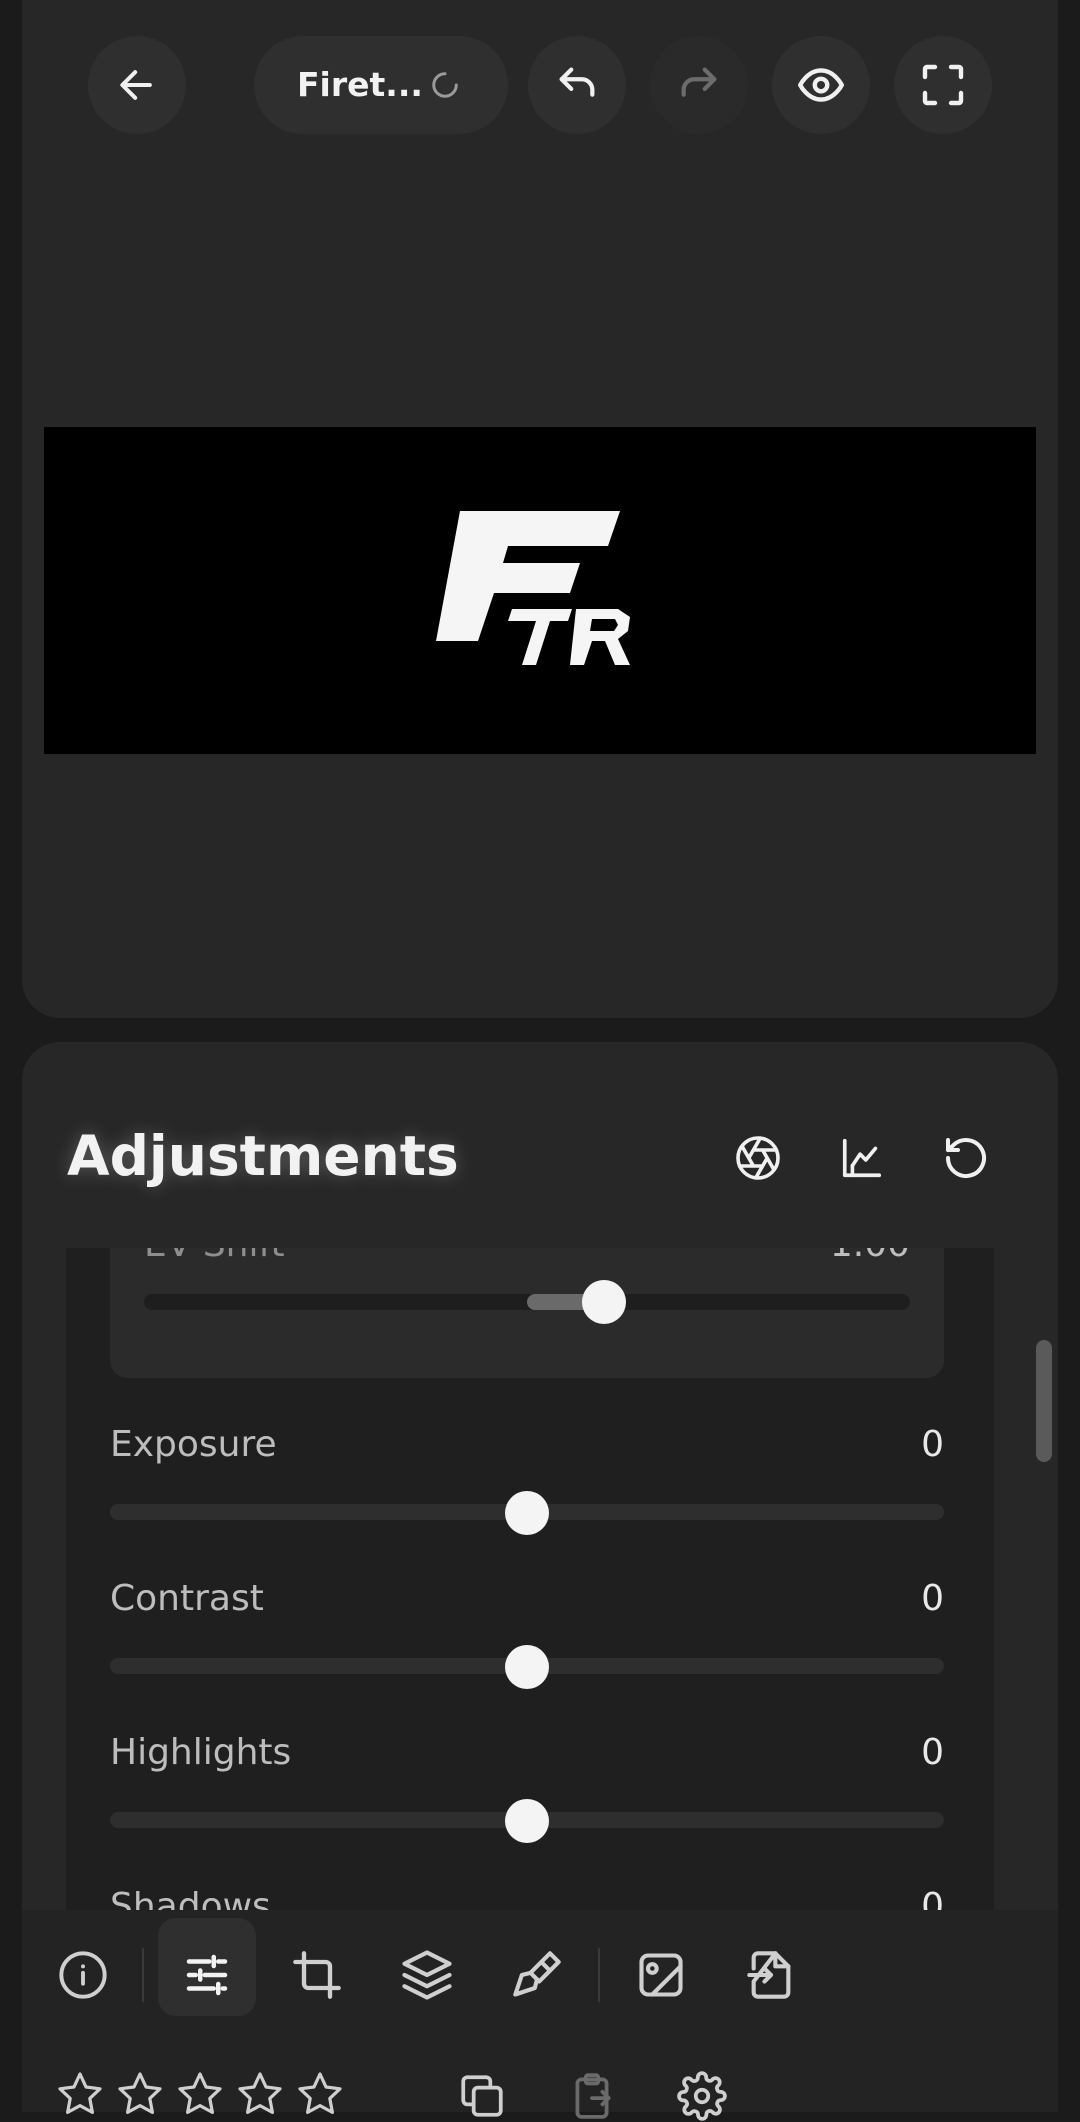  What do you see at coordinates (932, 1598) in the screenshot?
I see `contrast-value: 0` at bounding box center [932, 1598].